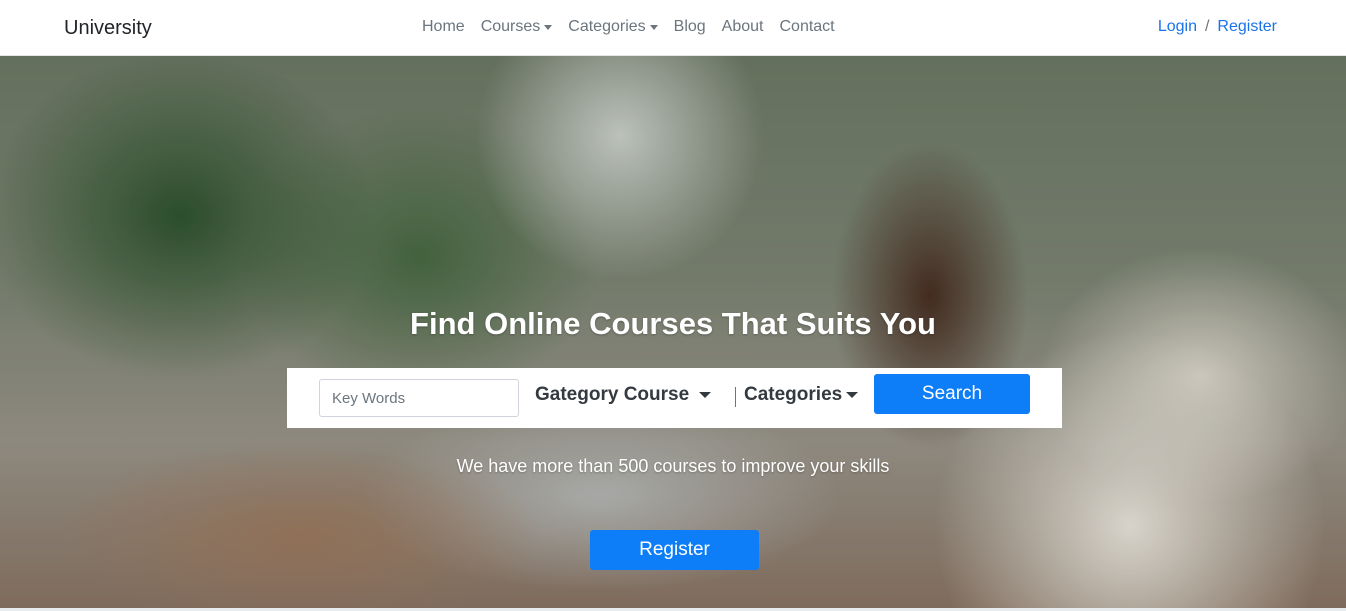 This screenshot has width=1346, height=611. I want to click on register-link: Register, so click(1247, 27).